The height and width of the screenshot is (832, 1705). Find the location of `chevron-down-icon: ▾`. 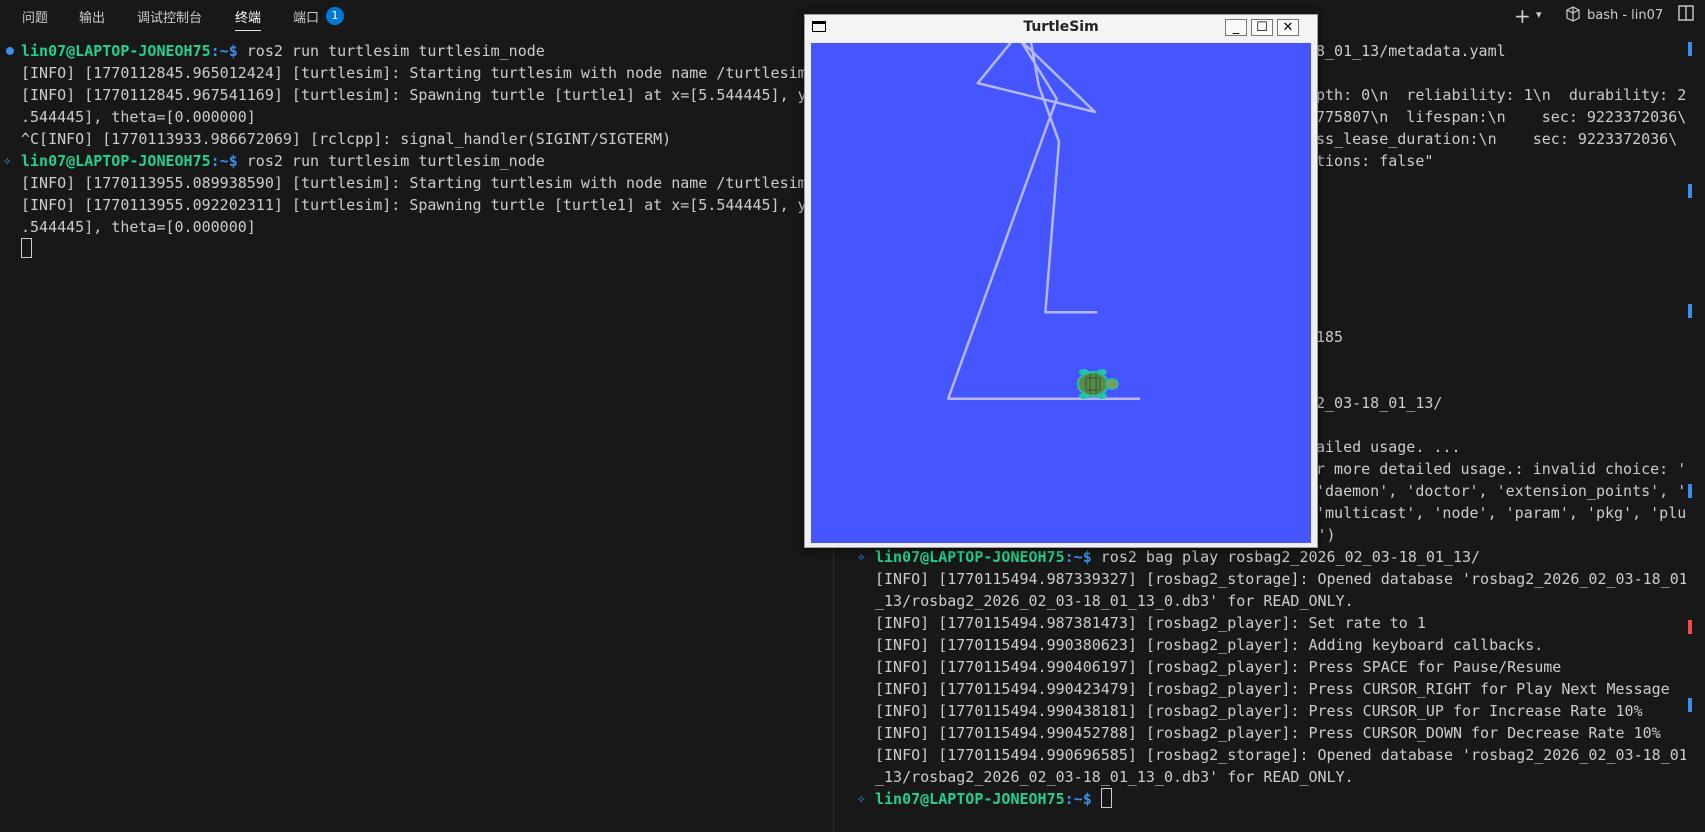

chevron-down-icon: ▾ is located at coordinates (1539, 14).